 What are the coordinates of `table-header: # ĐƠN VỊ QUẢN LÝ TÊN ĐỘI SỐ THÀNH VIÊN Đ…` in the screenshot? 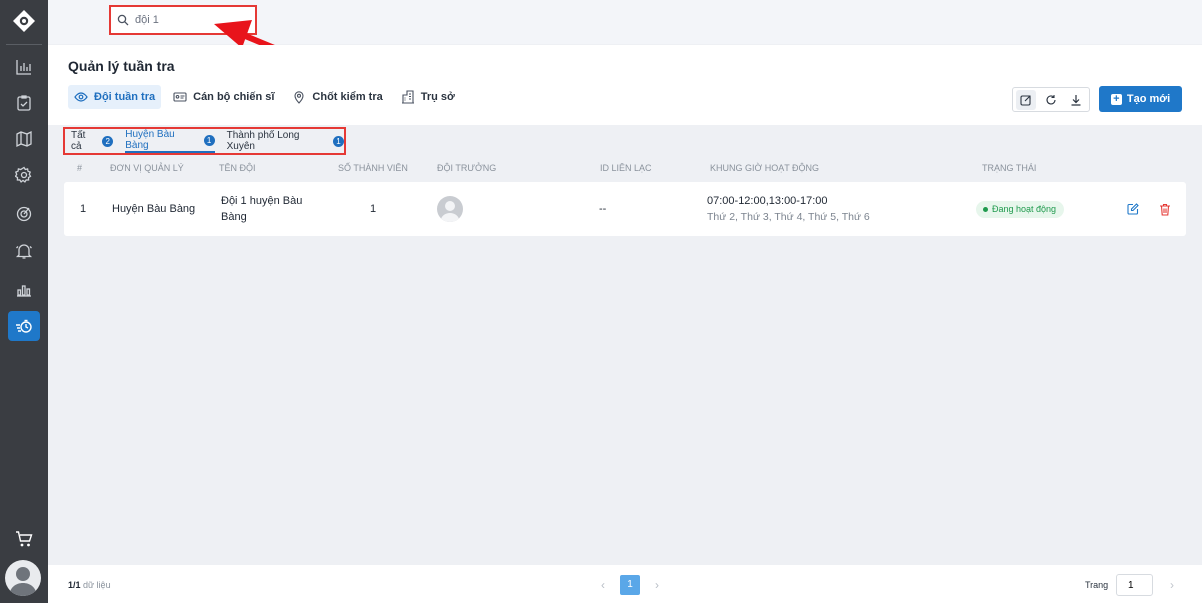 It's located at (625, 169).